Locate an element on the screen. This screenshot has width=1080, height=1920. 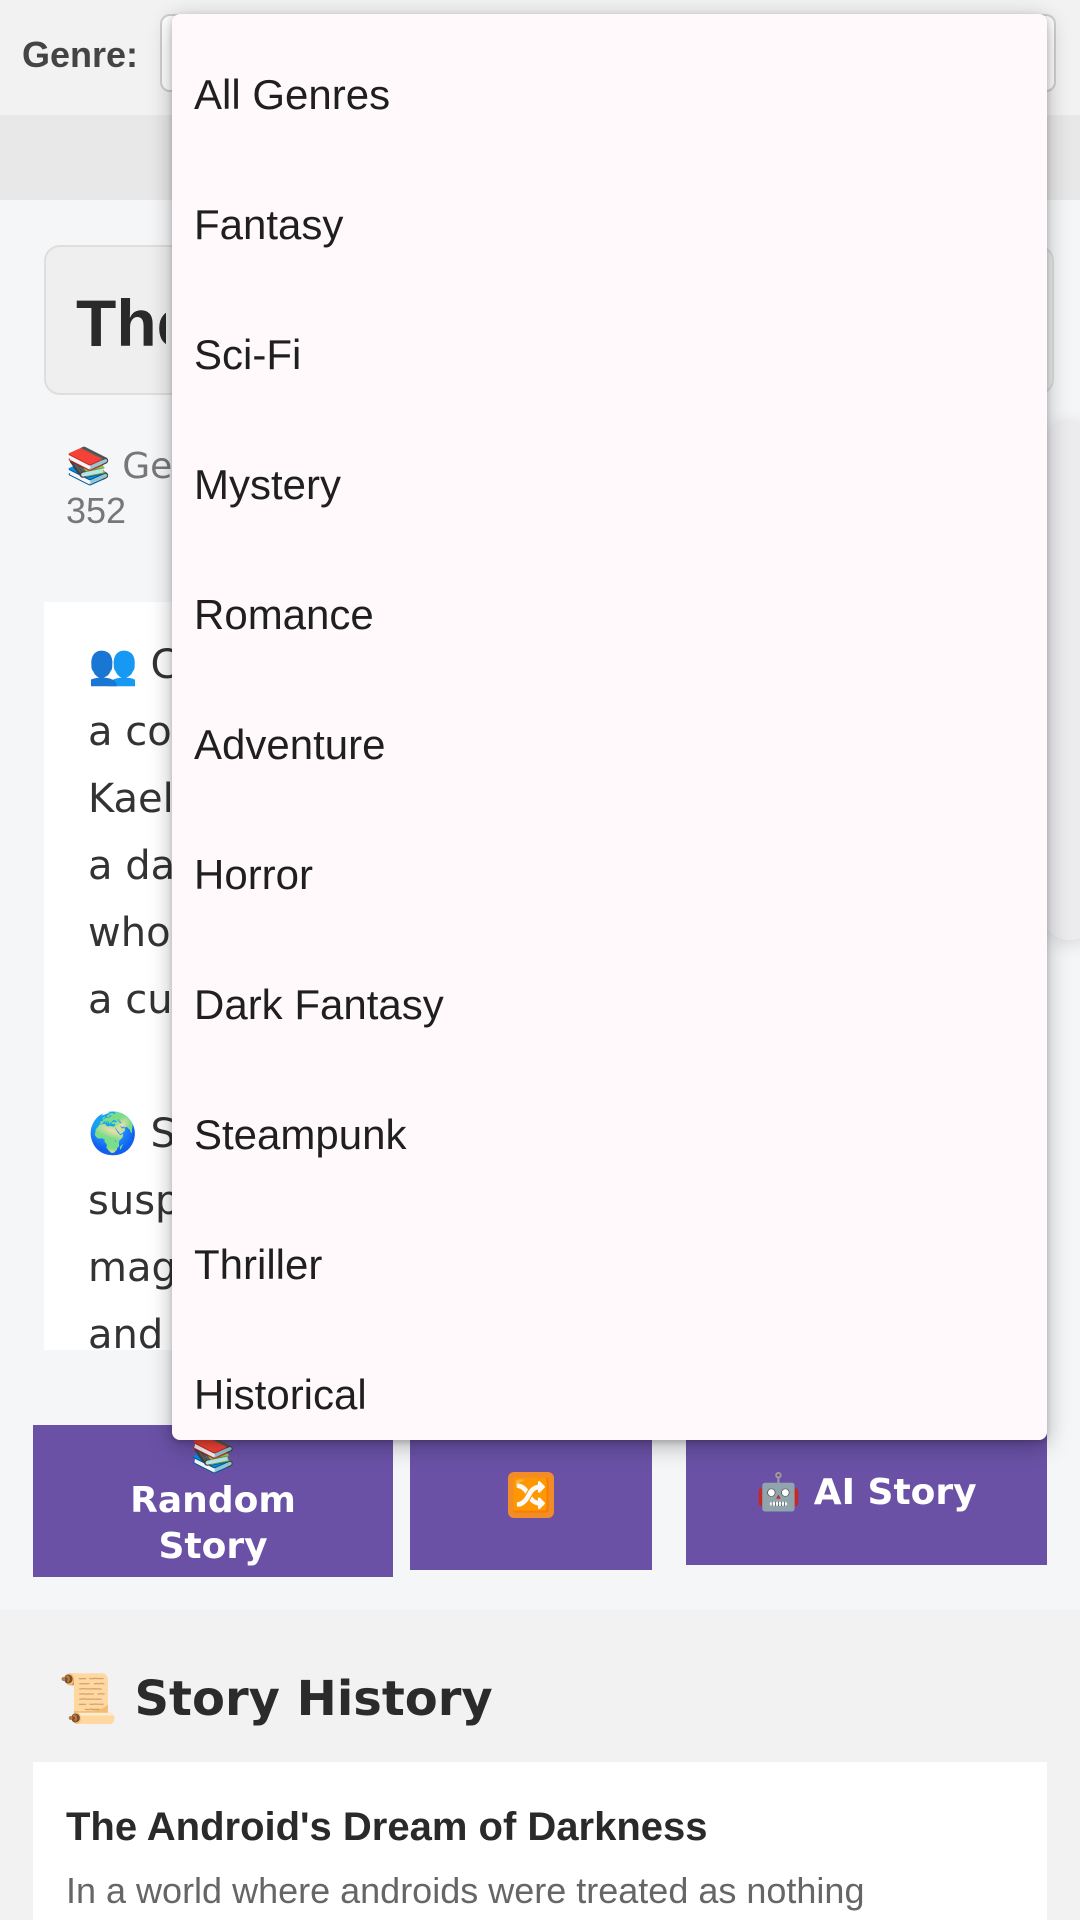
genre-label: Genre: is located at coordinates (80, 54).